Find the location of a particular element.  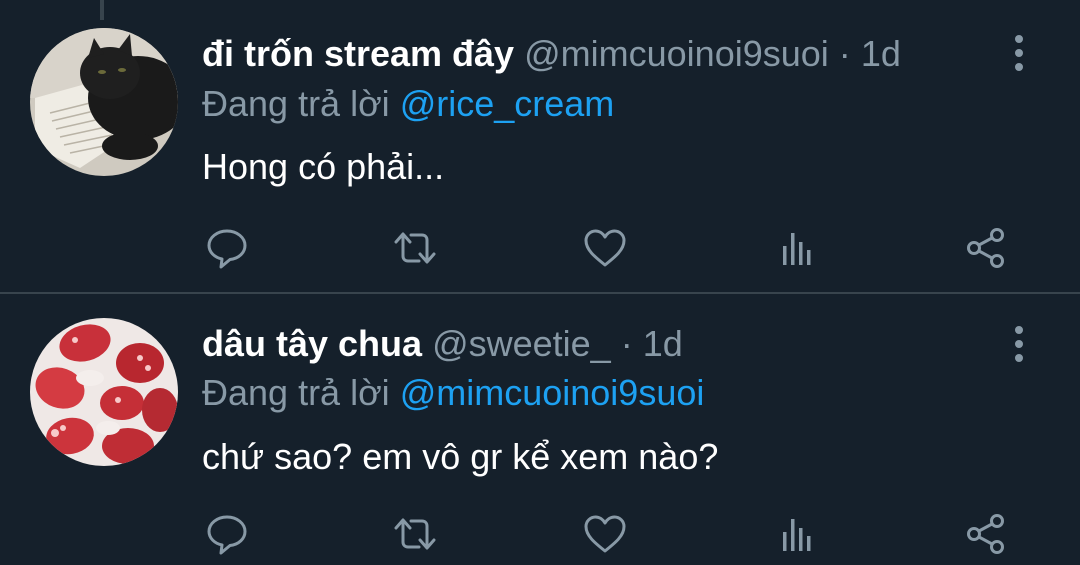

reply-mention-link: @mimcuoinoi9suoi is located at coordinates (552, 392).